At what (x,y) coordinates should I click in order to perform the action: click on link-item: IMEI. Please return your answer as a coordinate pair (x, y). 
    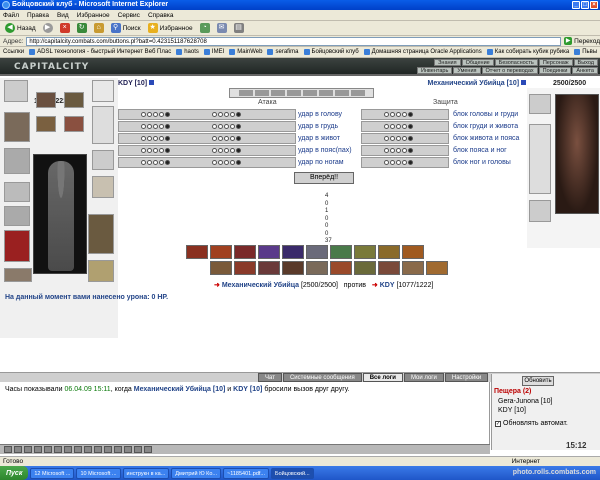
    Looking at the image, I should click on (213, 52).